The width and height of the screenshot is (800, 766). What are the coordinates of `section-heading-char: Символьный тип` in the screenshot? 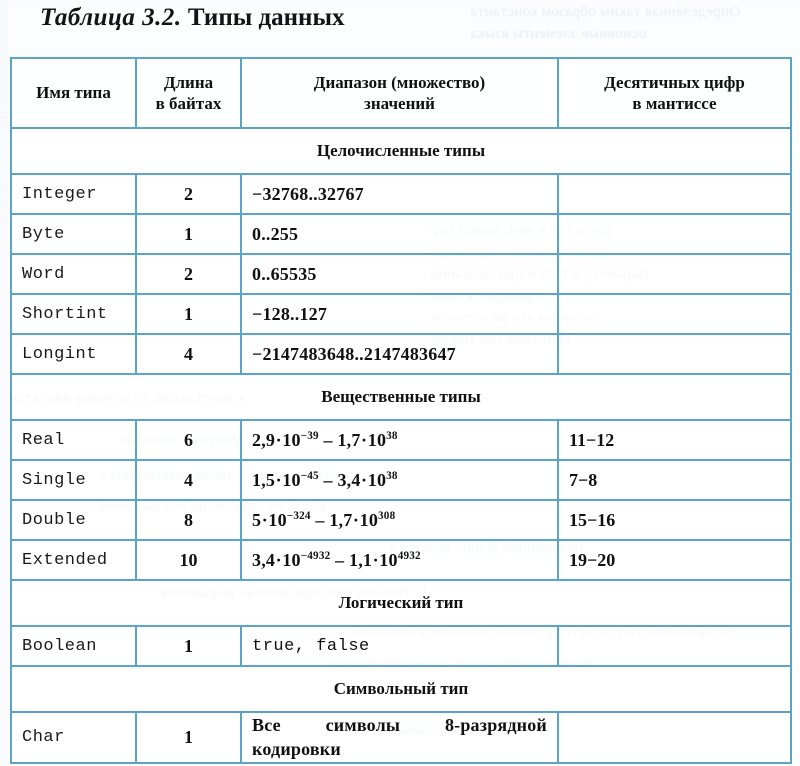 It's located at (401, 689).